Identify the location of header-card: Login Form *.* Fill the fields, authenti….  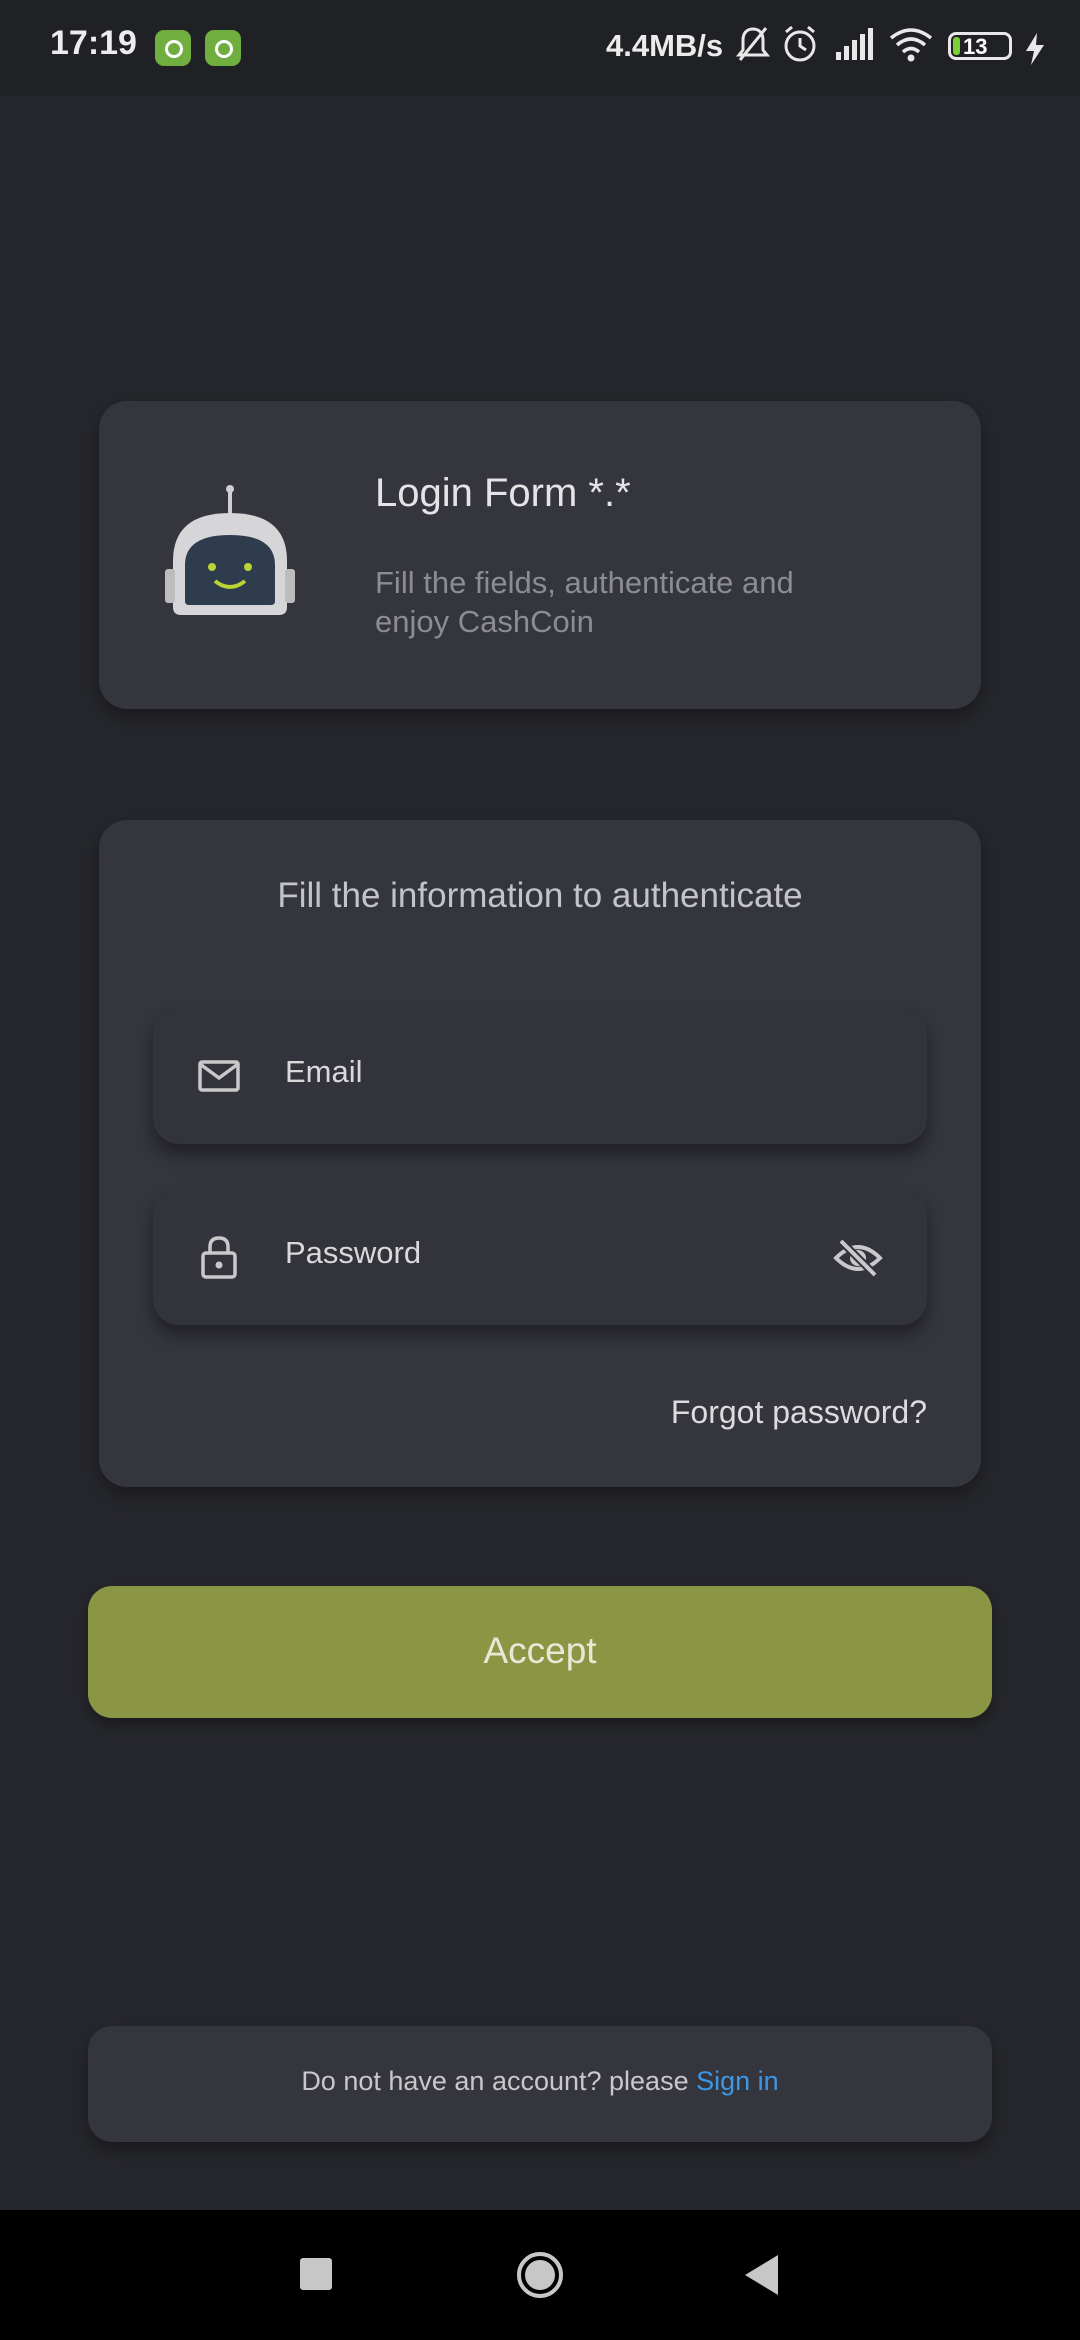
(540, 555).